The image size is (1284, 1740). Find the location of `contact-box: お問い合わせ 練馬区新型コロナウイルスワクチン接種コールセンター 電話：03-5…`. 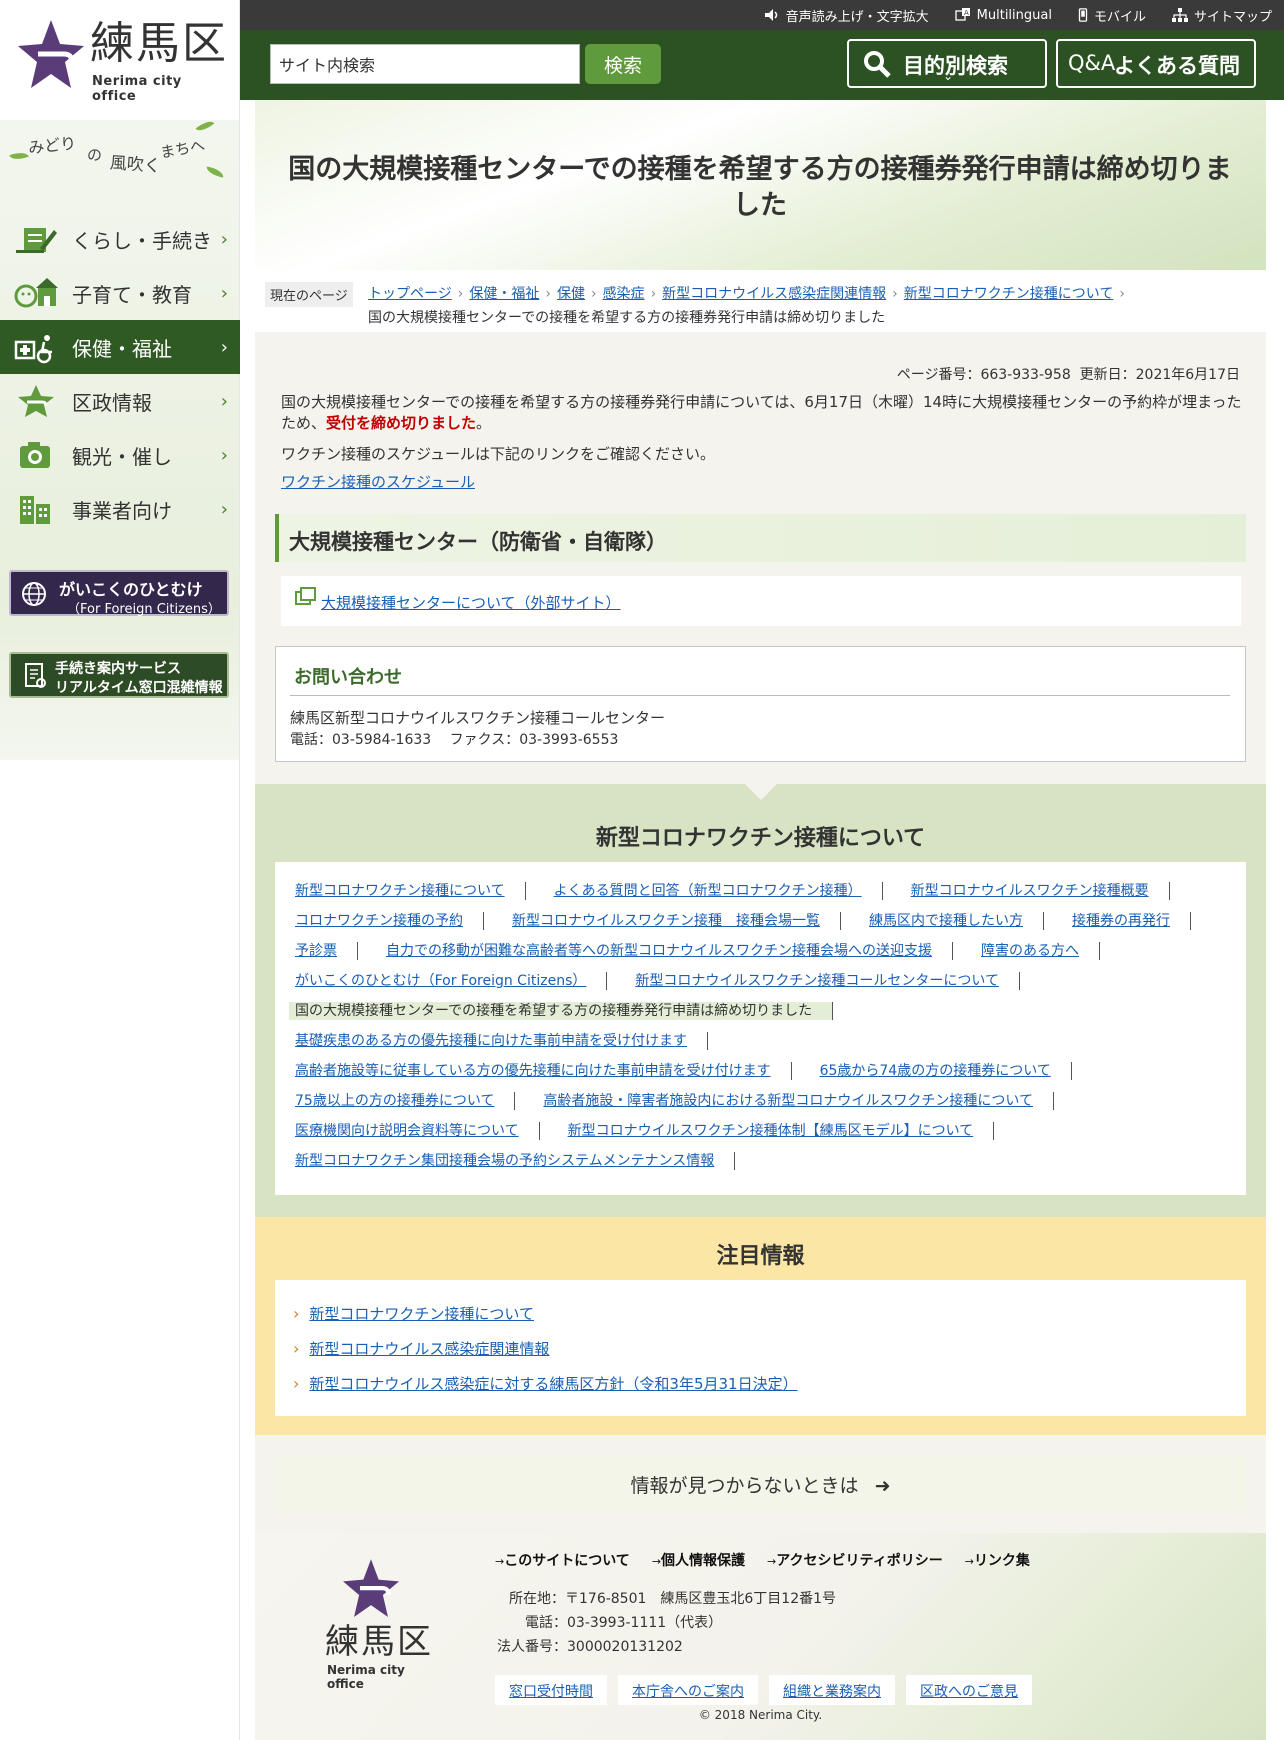

contact-box: お問い合わせ 練馬区新型コロナウイルスワクチン接種コールセンター 電話：03-5… is located at coordinates (760, 704).